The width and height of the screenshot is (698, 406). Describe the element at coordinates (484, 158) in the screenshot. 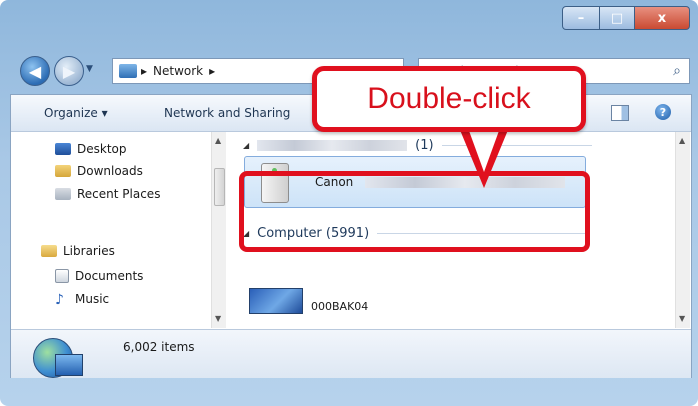

I see `callout-pointer` at that location.